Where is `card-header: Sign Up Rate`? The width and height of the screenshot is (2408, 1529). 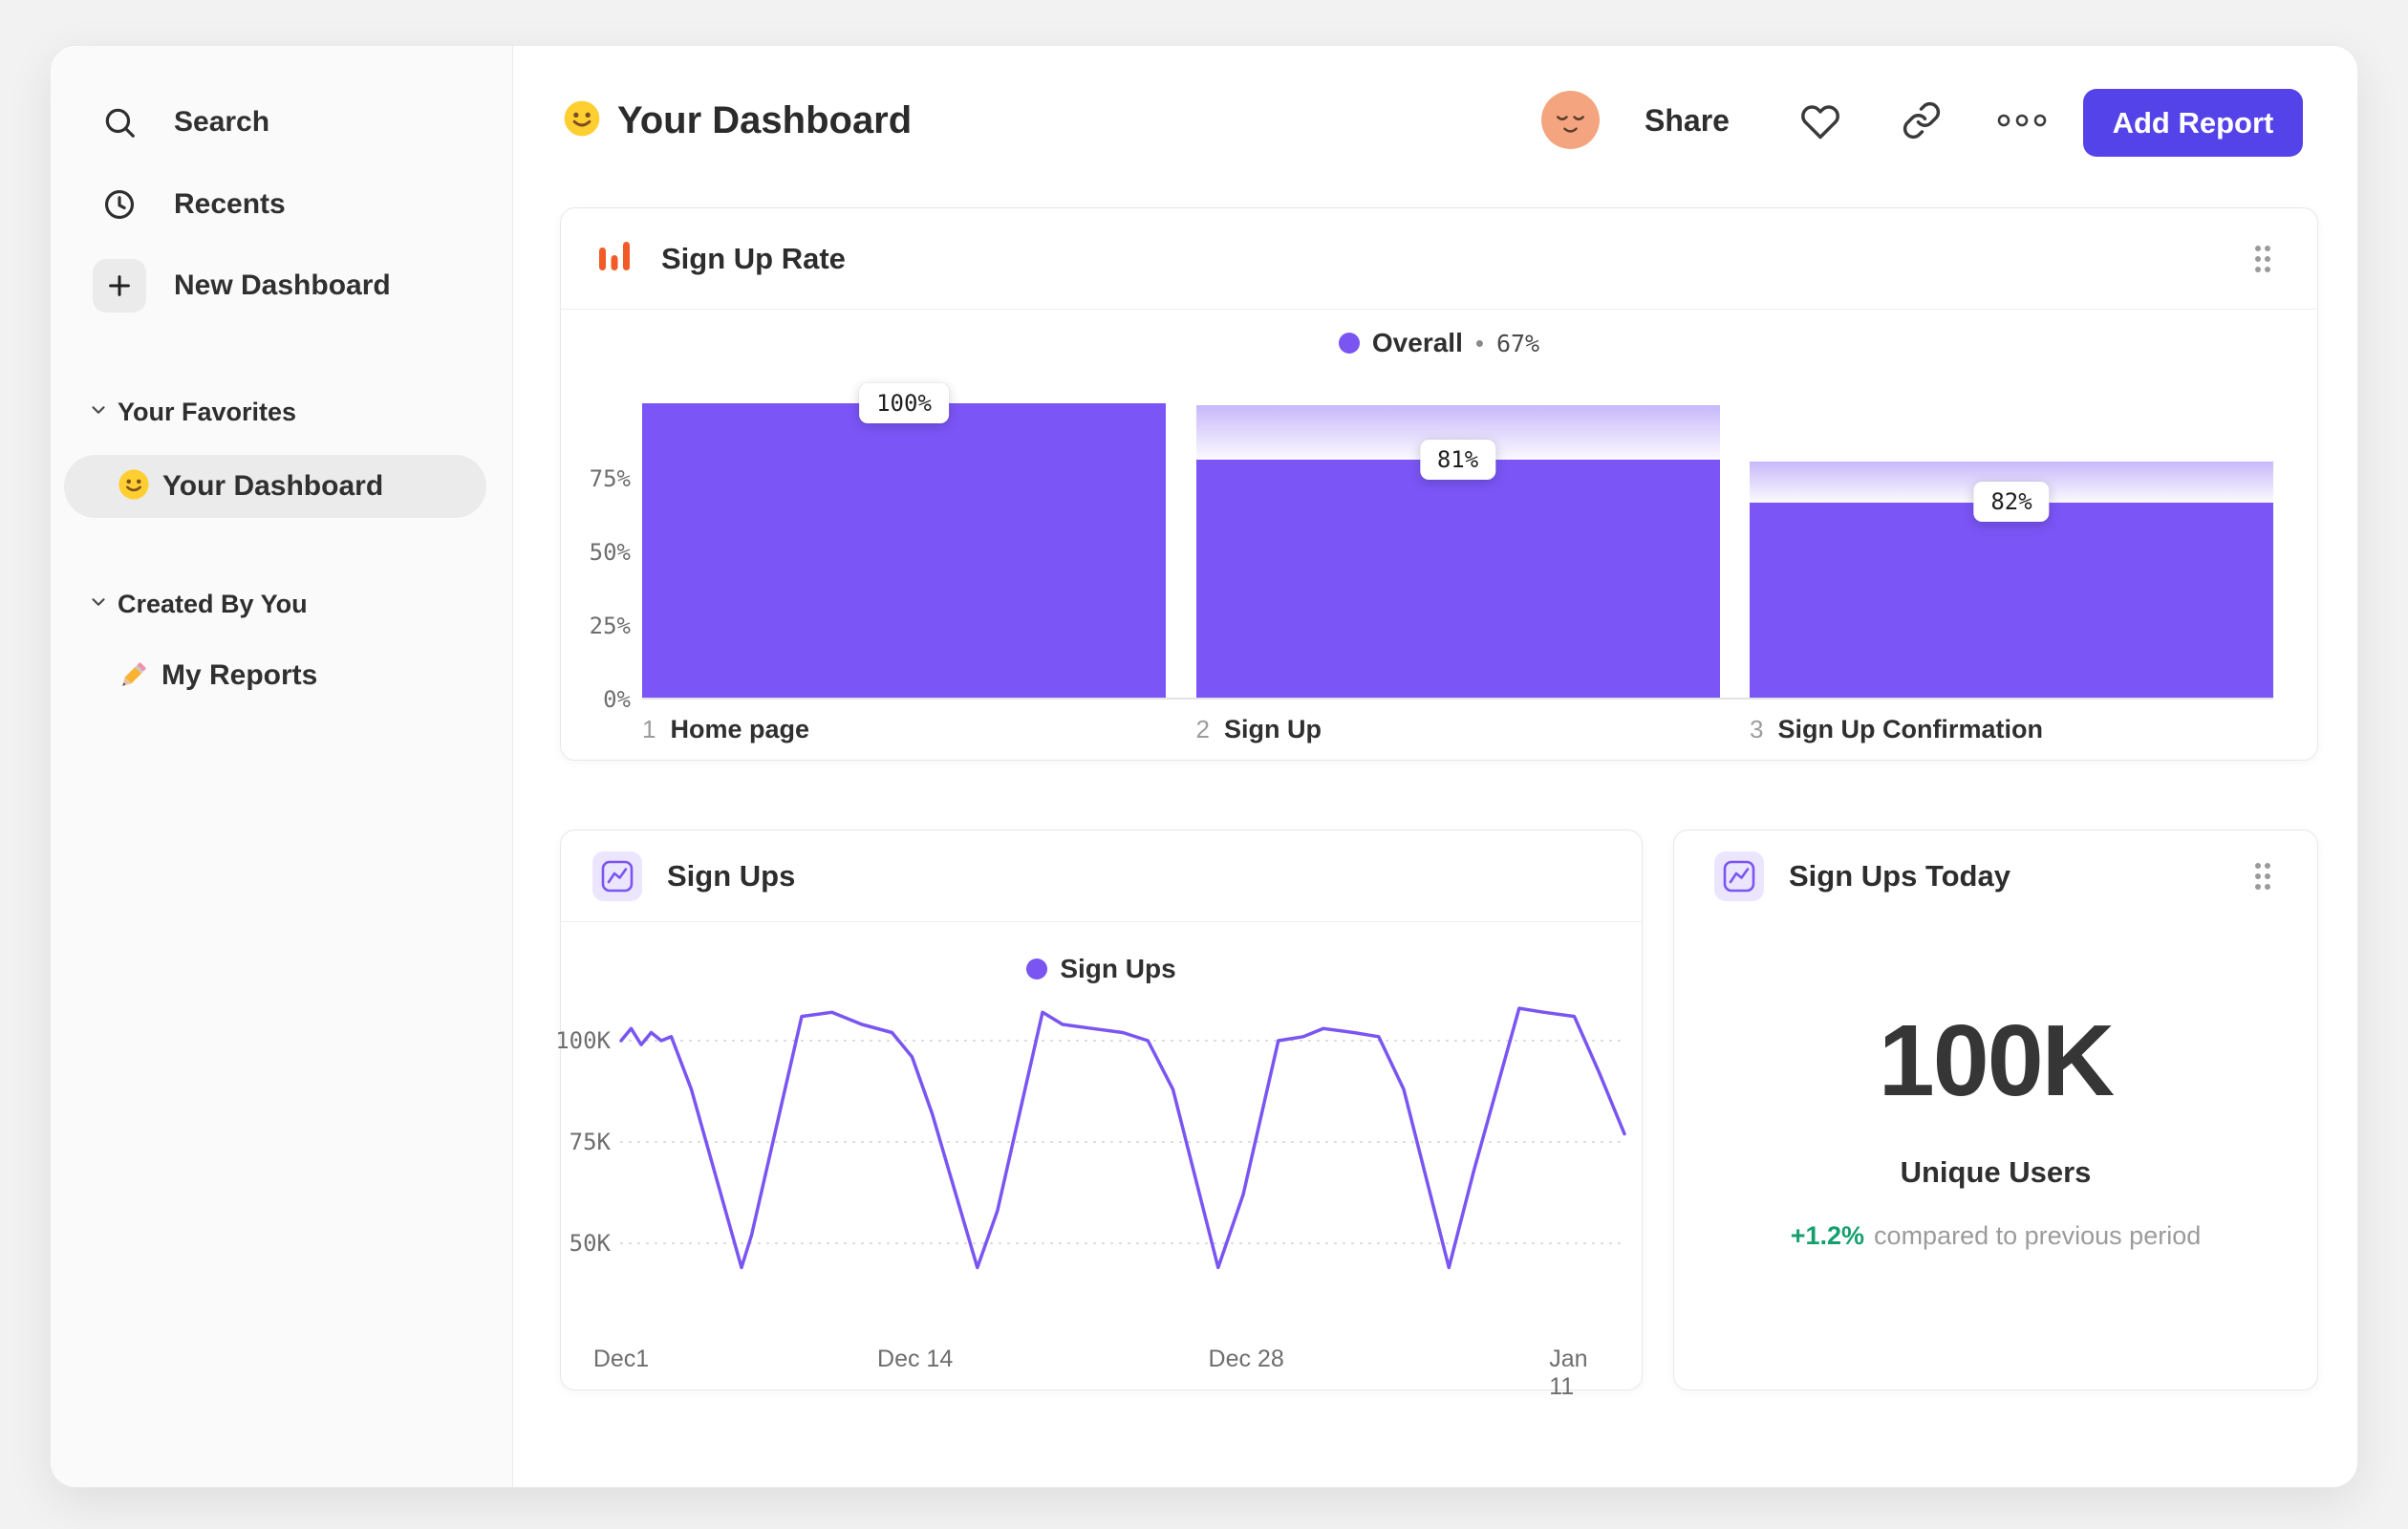 card-header: Sign Up Rate is located at coordinates (1439, 259).